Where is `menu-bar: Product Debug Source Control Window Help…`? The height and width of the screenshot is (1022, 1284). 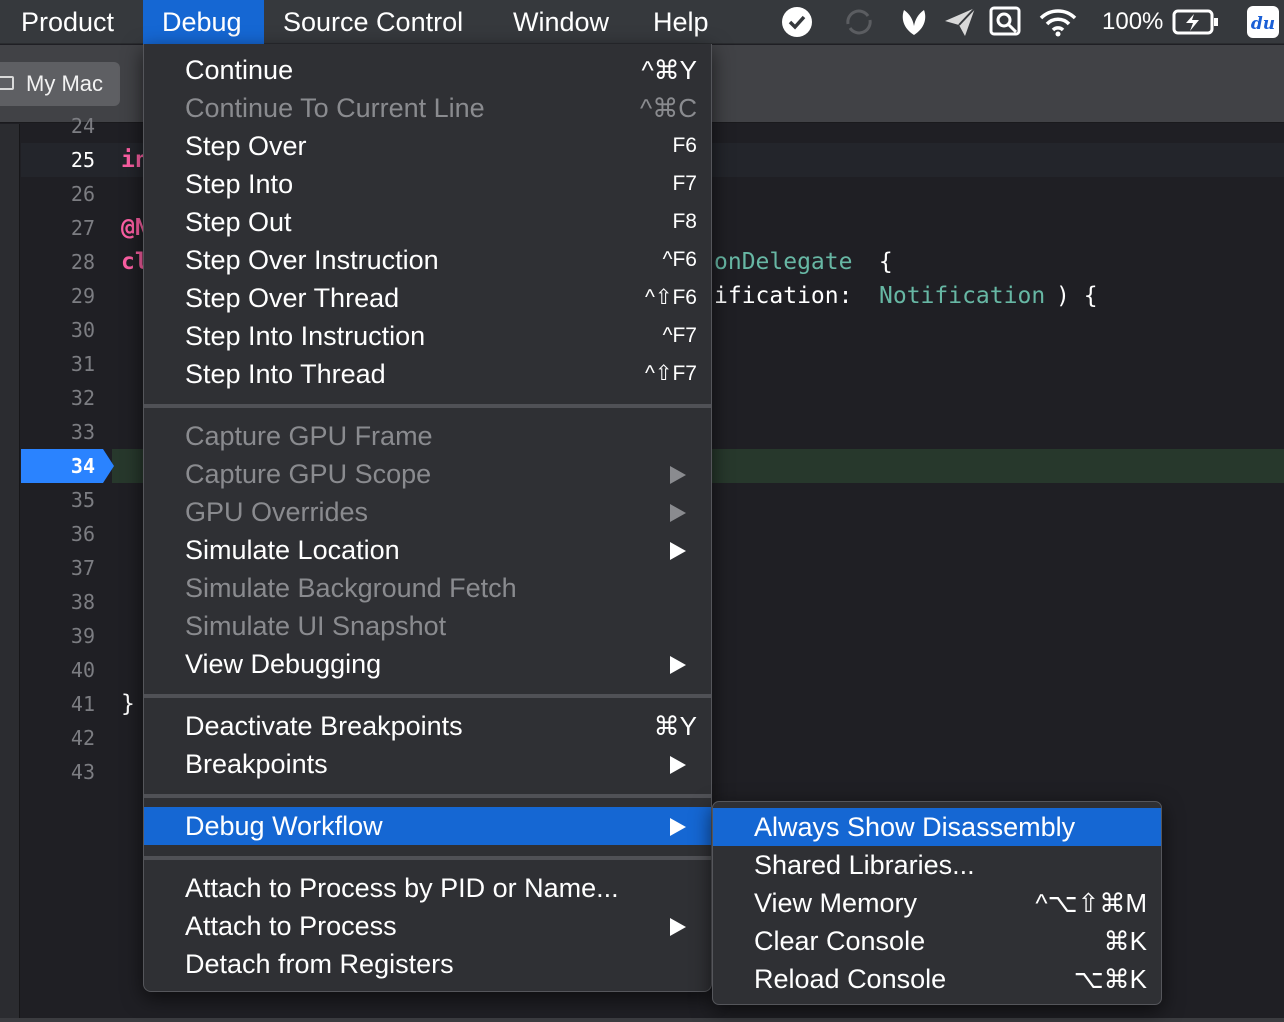
menu-bar: Product Debug Source Control Window Help… is located at coordinates (642, 22).